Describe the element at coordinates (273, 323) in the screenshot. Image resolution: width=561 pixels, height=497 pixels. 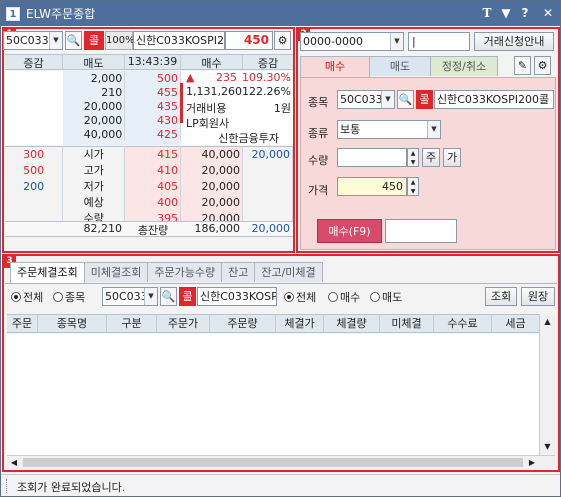
I see `history-grid-header: 주문 종목명 구분 주문가 주문량 체결가 체결량 미체결 수수료 세금` at that location.